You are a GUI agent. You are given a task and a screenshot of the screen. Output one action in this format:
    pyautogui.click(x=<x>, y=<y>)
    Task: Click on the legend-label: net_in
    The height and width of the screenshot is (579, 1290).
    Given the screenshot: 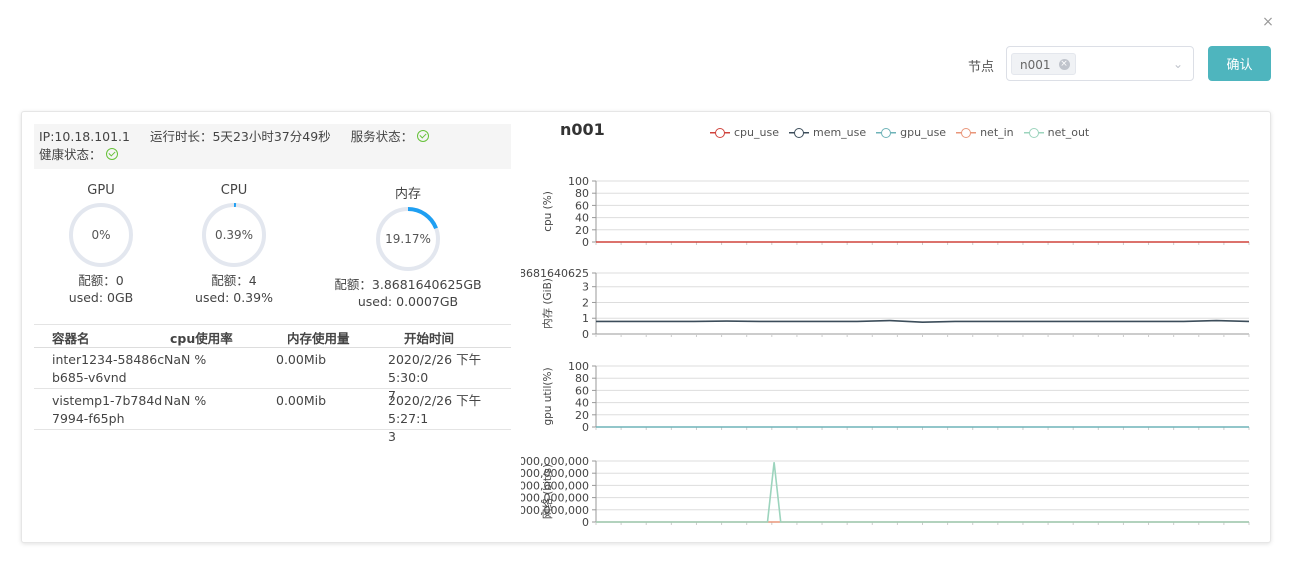 What is the action you would take?
    pyautogui.click(x=997, y=132)
    